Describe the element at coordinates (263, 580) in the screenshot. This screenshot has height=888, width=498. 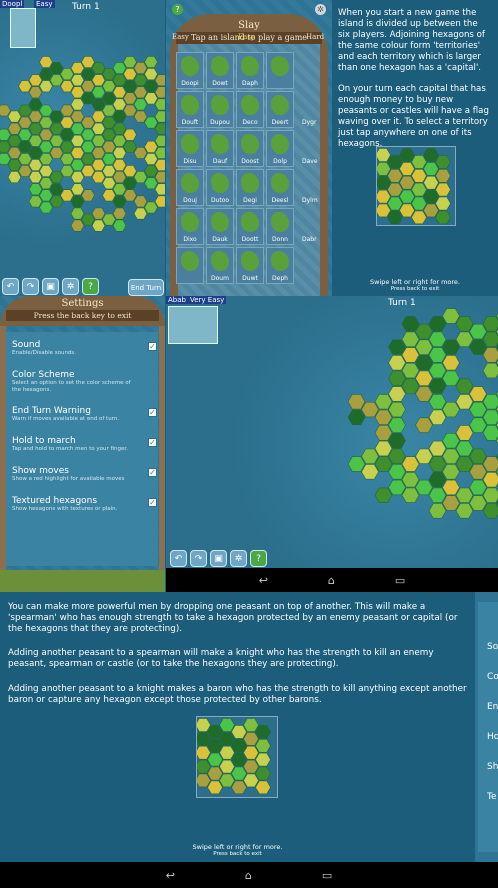
I see `back-nav-icon: ↩` at that location.